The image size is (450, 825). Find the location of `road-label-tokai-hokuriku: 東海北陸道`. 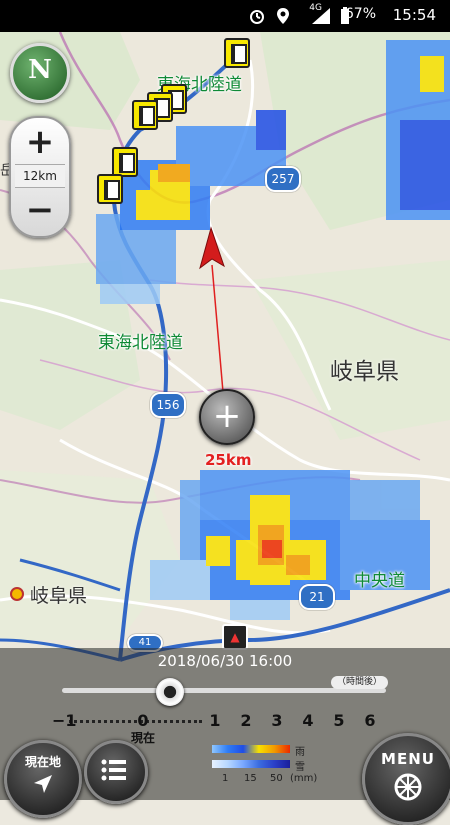

road-label-tokai-hokuriku: 東海北陸道 is located at coordinates (140, 343).